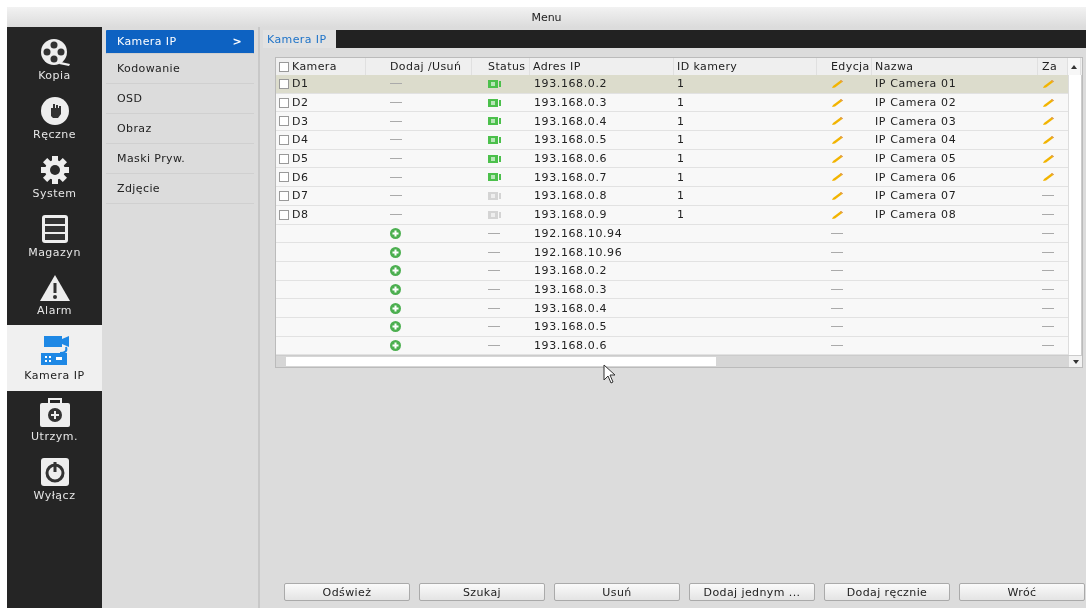  What do you see at coordinates (54, 52) in the screenshot?
I see `film-reel-icon` at bounding box center [54, 52].